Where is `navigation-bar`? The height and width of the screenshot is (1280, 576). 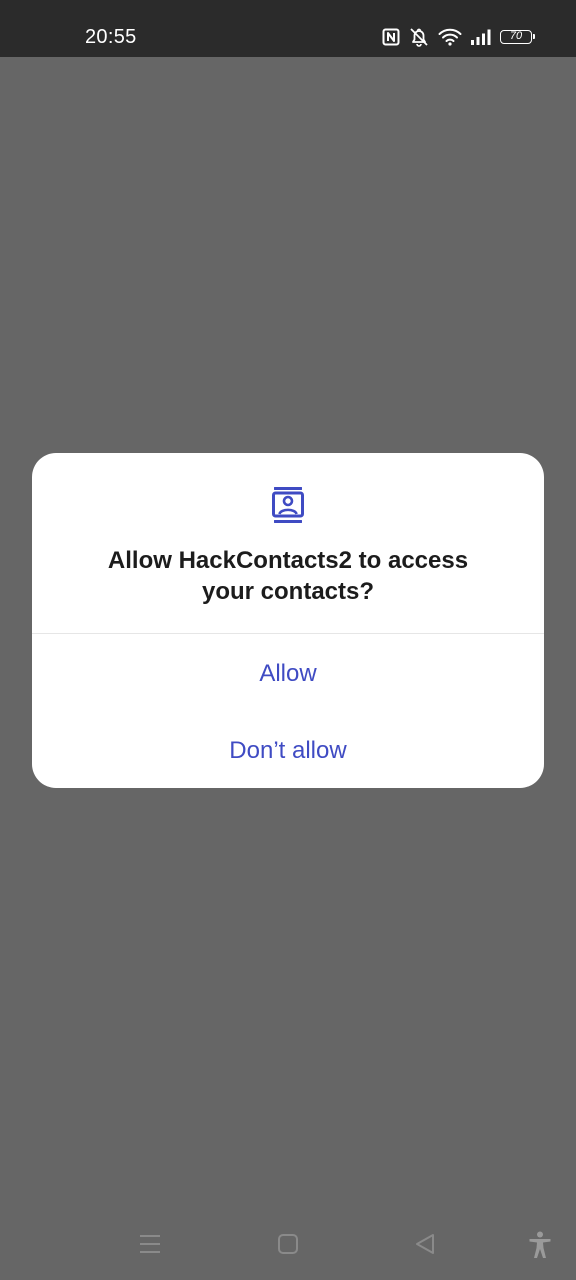 navigation-bar is located at coordinates (288, 1245).